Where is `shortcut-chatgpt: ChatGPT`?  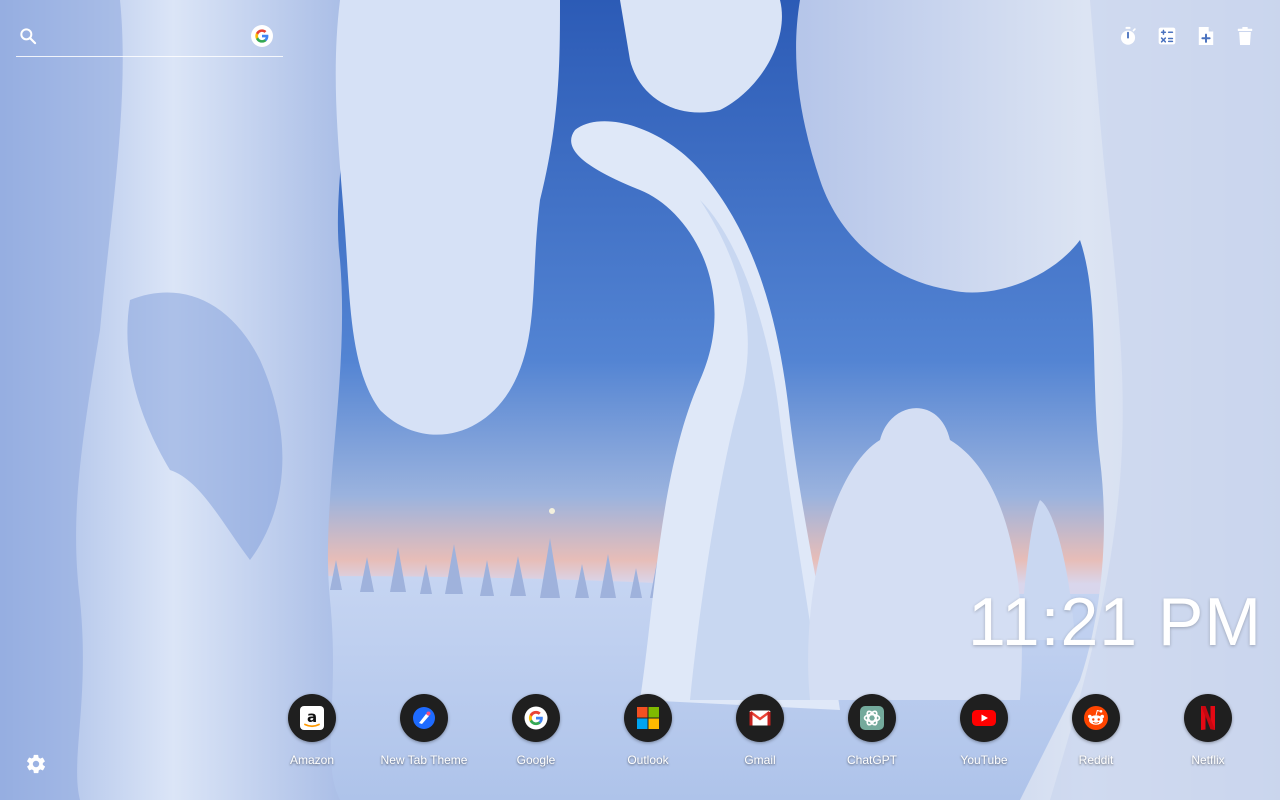
shortcut-chatgpt: ChatGPT is located at coordinates (872, 730).